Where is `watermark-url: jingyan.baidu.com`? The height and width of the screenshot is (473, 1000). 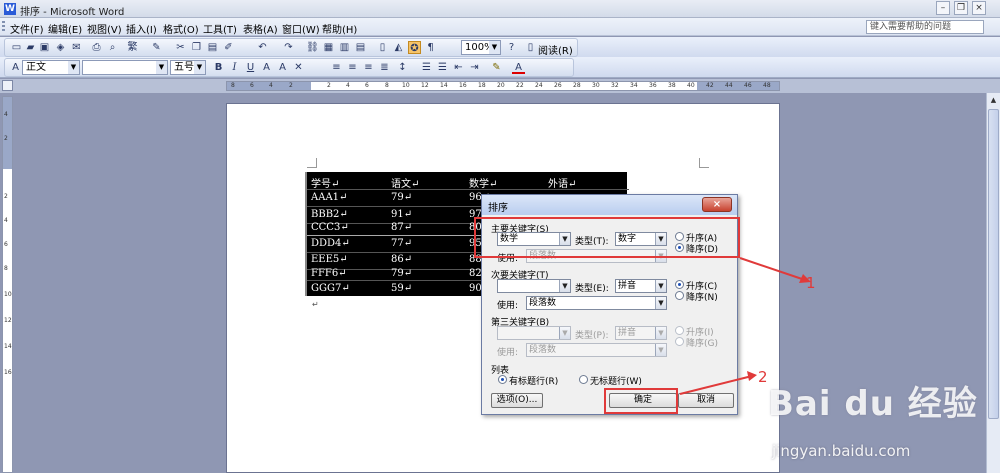
watermark-url: jingyan.baidu.com is located at coordinates (841, 451).